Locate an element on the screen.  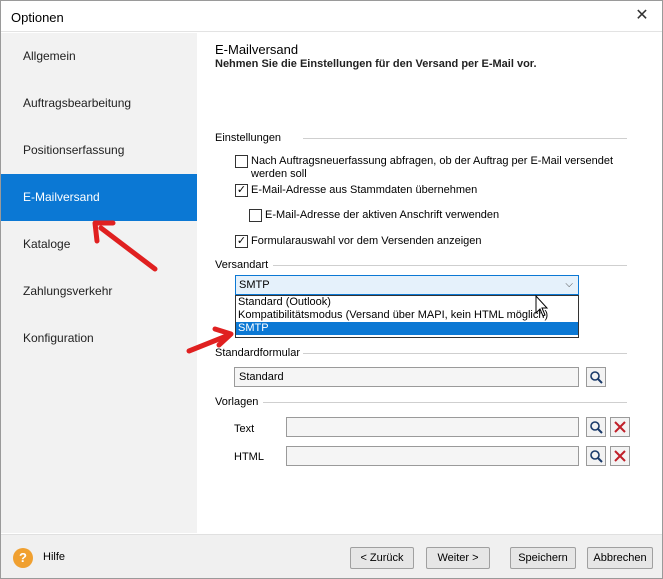
sidebar-item-e-mailversand: E-Mailversand is located at coordinates (99, 197).